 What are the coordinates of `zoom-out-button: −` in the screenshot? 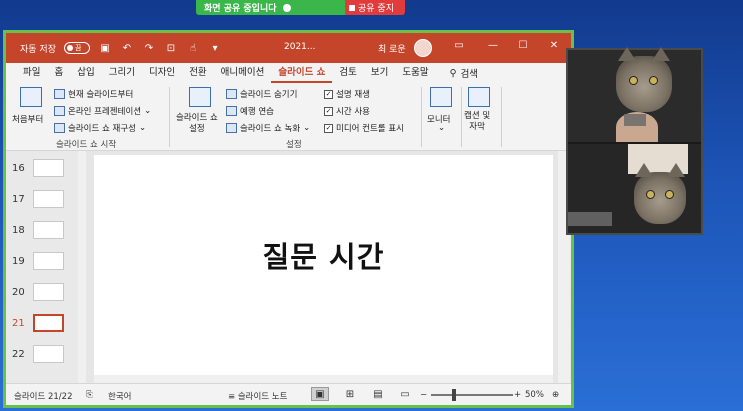 It's located at (423, 395).